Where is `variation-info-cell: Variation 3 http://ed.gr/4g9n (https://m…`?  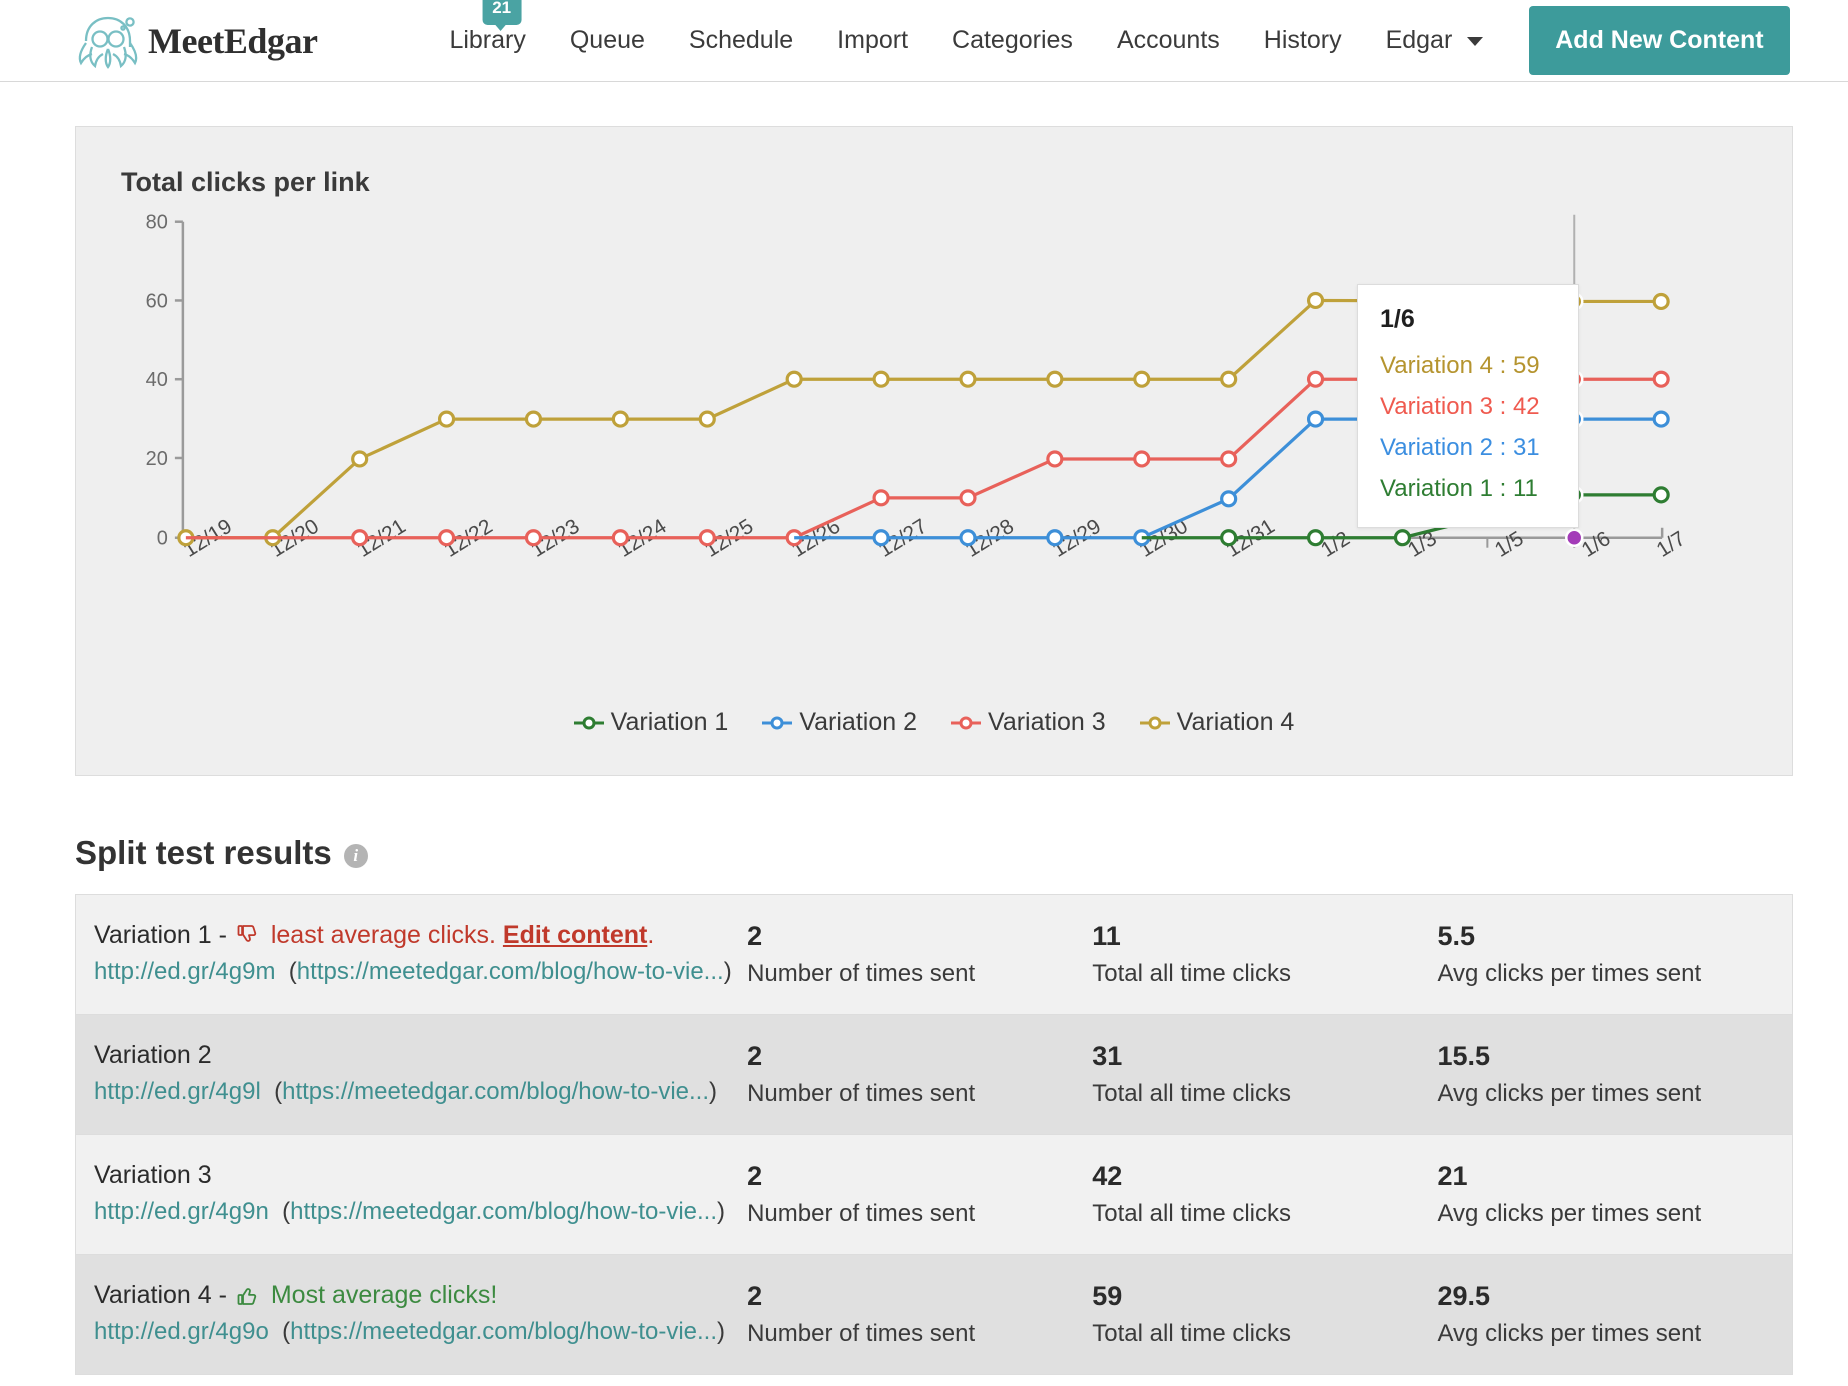 variation-info-cell: Variation 3 http://ed.gr/4g9n (https://m… is located at coordinates (420, 1193).